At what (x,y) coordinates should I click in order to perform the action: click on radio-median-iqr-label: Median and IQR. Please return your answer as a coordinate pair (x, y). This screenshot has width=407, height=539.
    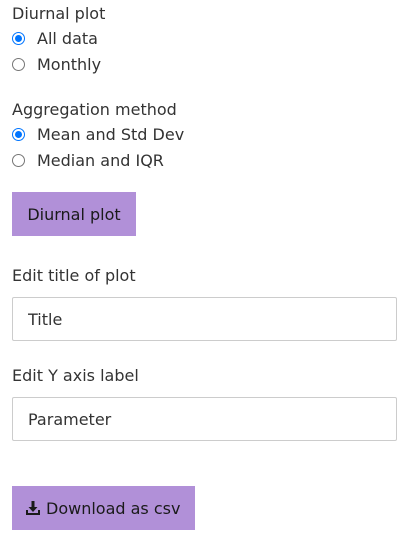
    Looking at the image, I should click on (100, 160).